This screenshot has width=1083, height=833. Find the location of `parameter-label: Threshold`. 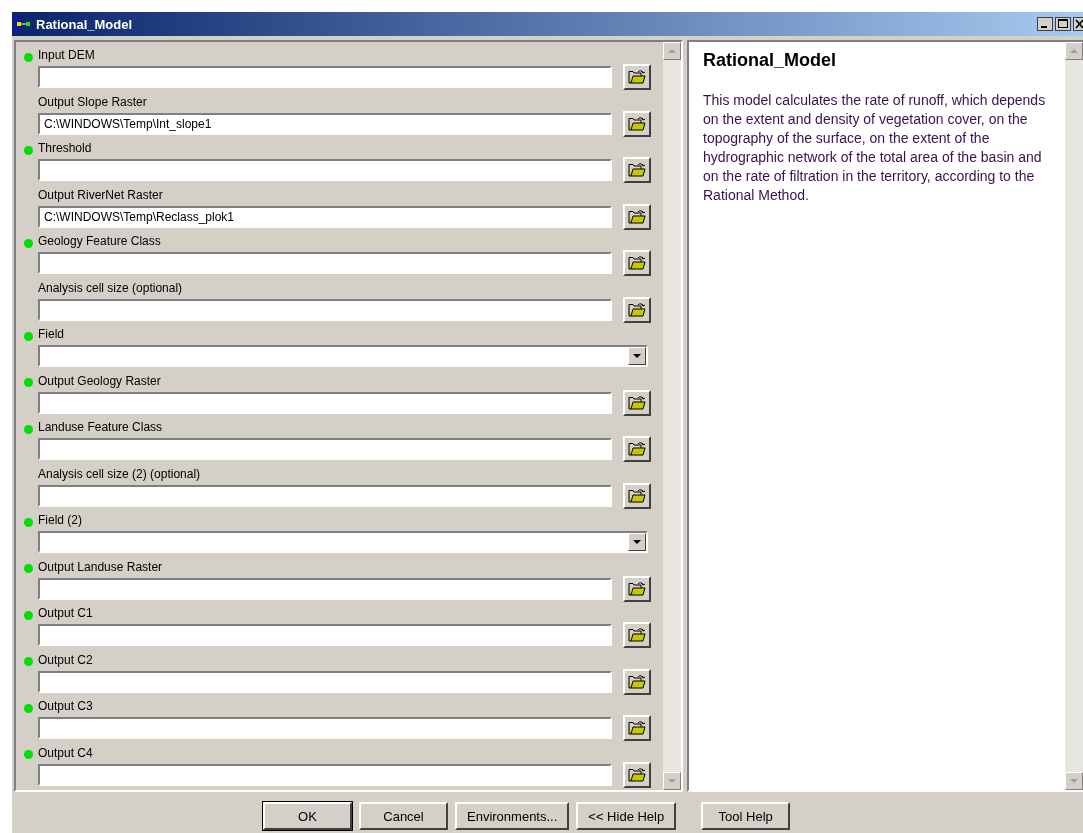

parameter-label: Threshold is located at coordinates (65, 148).